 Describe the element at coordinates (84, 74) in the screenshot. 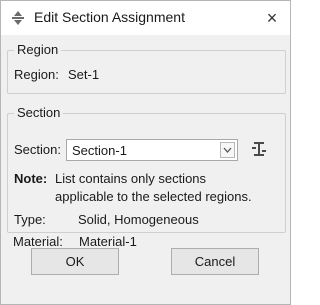

I see `region-value: Set-1` at that location.